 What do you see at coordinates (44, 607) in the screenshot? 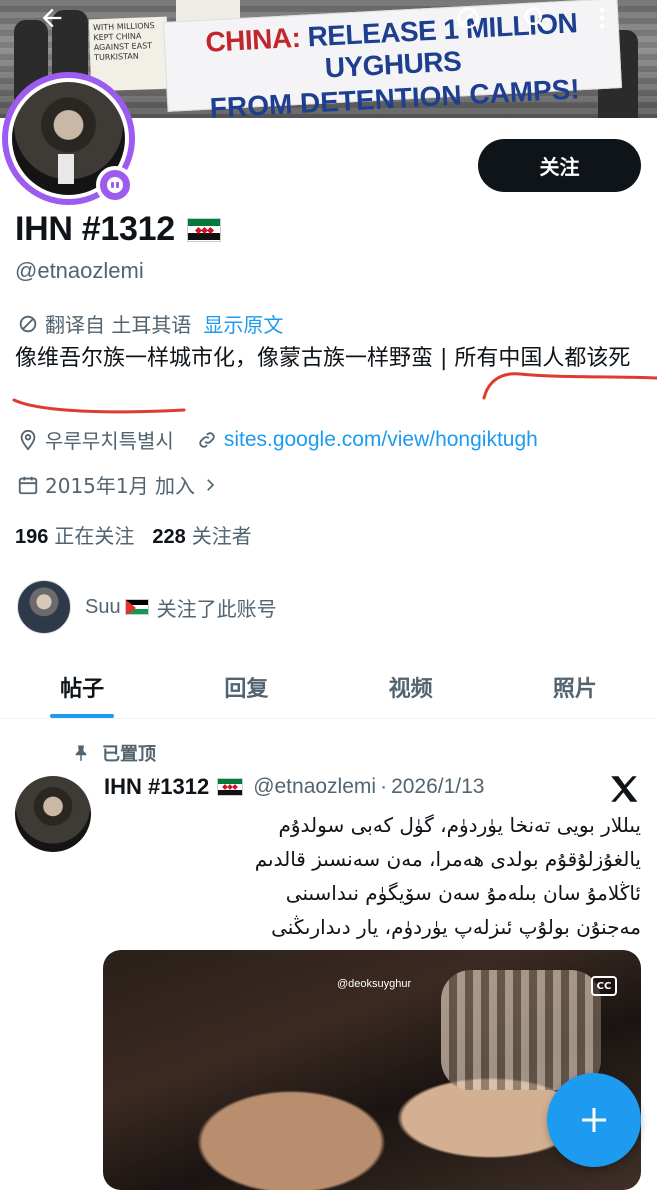
I see `follower-avatar` at bounding box center [44, 607].